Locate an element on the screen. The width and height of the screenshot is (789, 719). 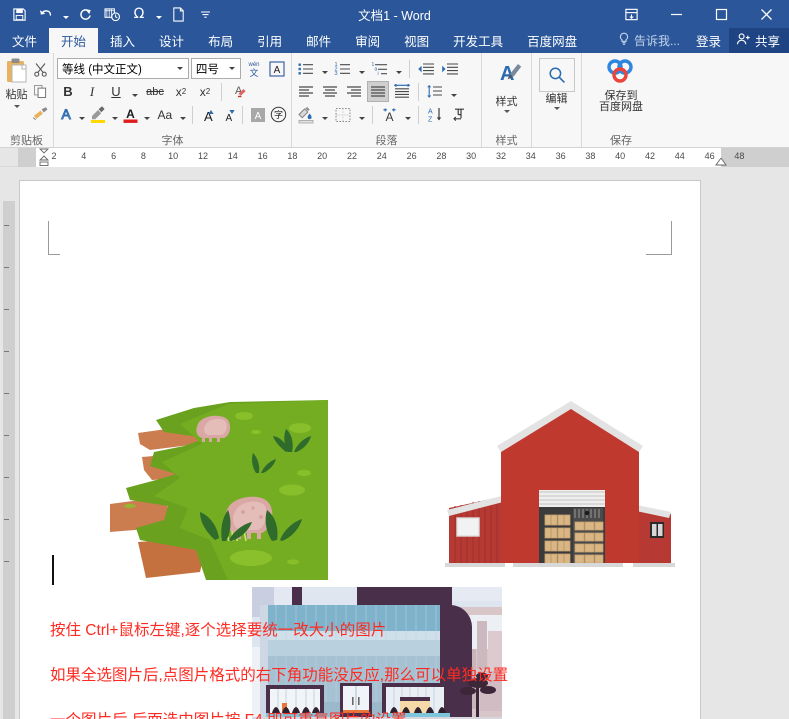
change-case-dropdown-icon is located at coordinates (182, 114).